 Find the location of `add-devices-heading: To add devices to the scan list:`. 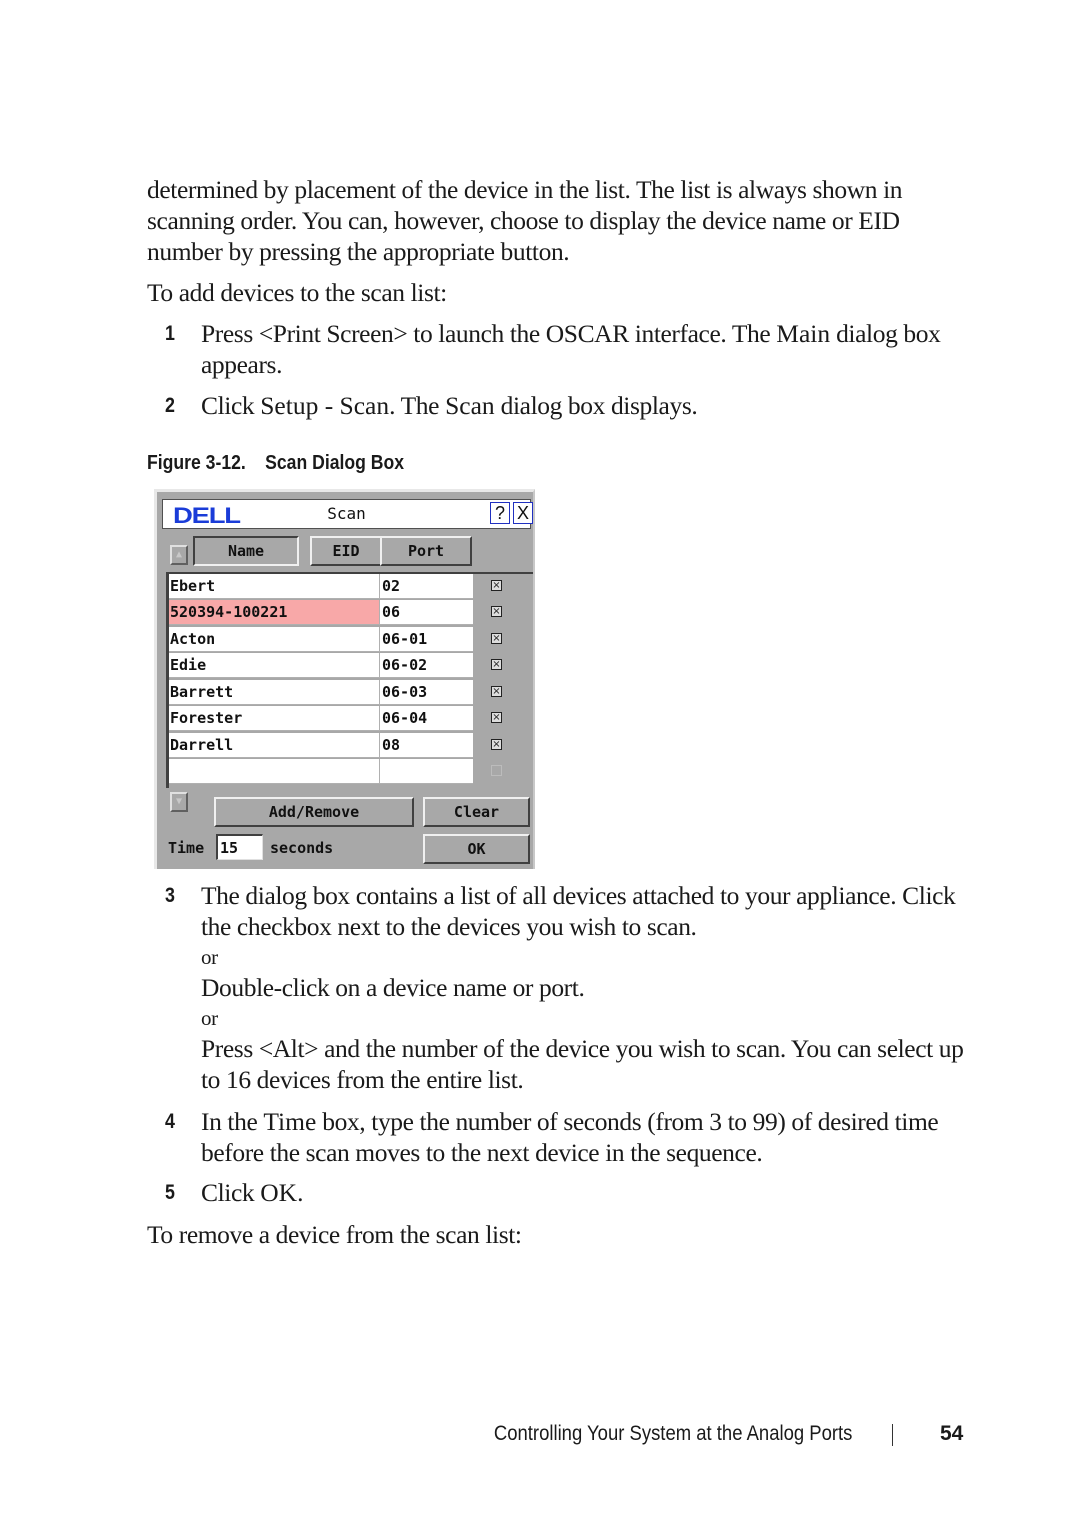

add-devices-heading: To add devices to the scan list: is located at coordinates (297, 292).